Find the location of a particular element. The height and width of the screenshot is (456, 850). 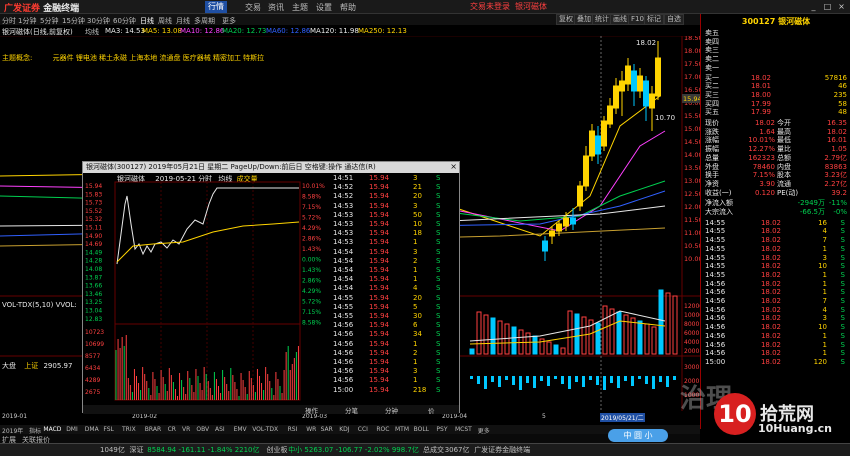

menu-news: 资讯 is located at coordinates (276, 7).